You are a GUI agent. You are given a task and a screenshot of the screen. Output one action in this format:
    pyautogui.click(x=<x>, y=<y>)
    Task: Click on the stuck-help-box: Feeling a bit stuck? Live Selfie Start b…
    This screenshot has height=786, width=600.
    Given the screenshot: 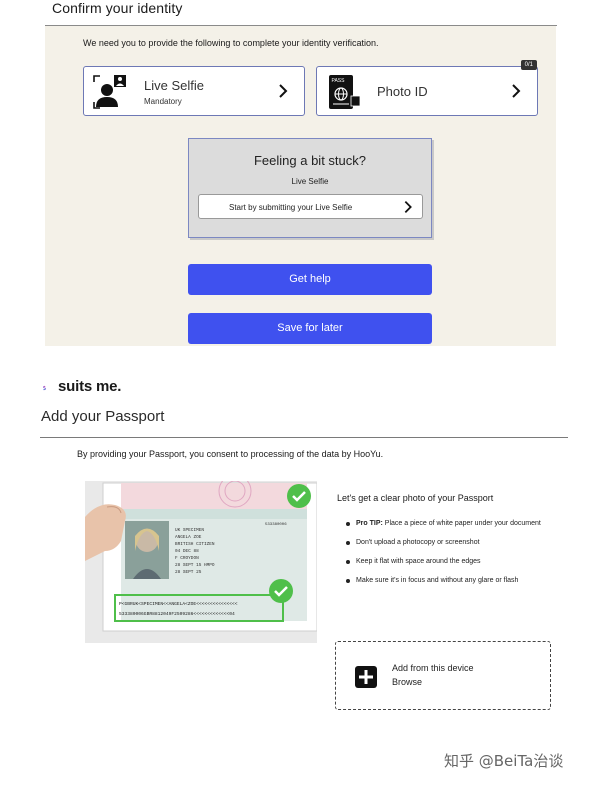 What is the action you would take?
    pyautogui.click(x=310, y=188)
    